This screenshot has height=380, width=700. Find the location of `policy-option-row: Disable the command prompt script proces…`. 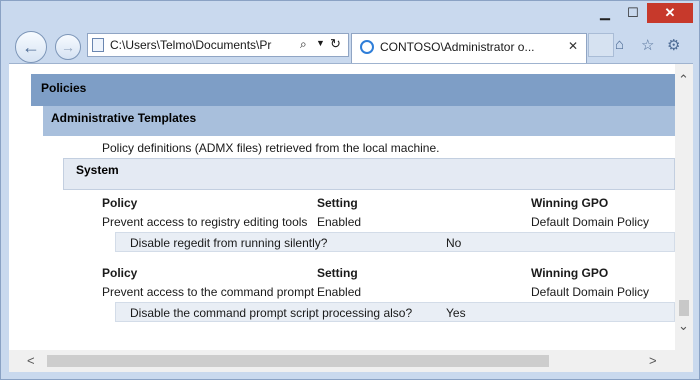

policy-option-row: Disable the command prompt script proces… is located at coordinates (395, 312).